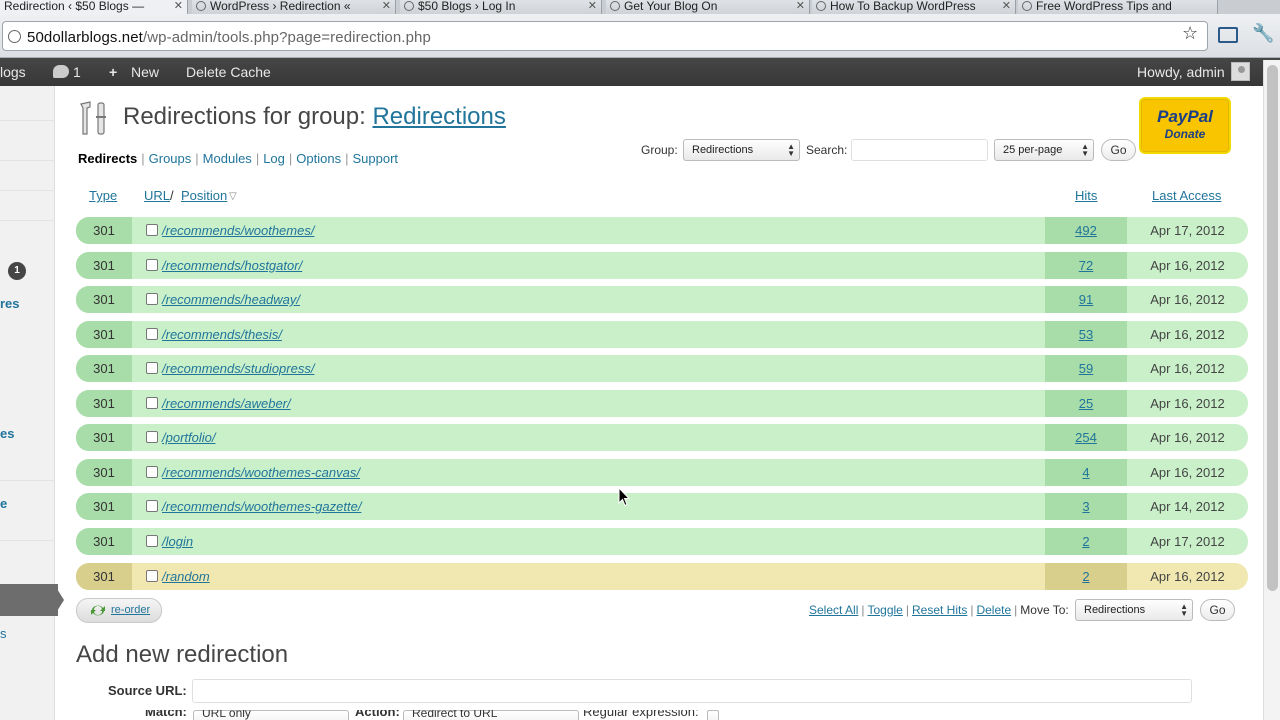 This screenshot has width=1280, height=720. Describe the element at coordinates (232, 265) in the screenshot. I see `row-url-link: /recommends/hostgator/` at that location.